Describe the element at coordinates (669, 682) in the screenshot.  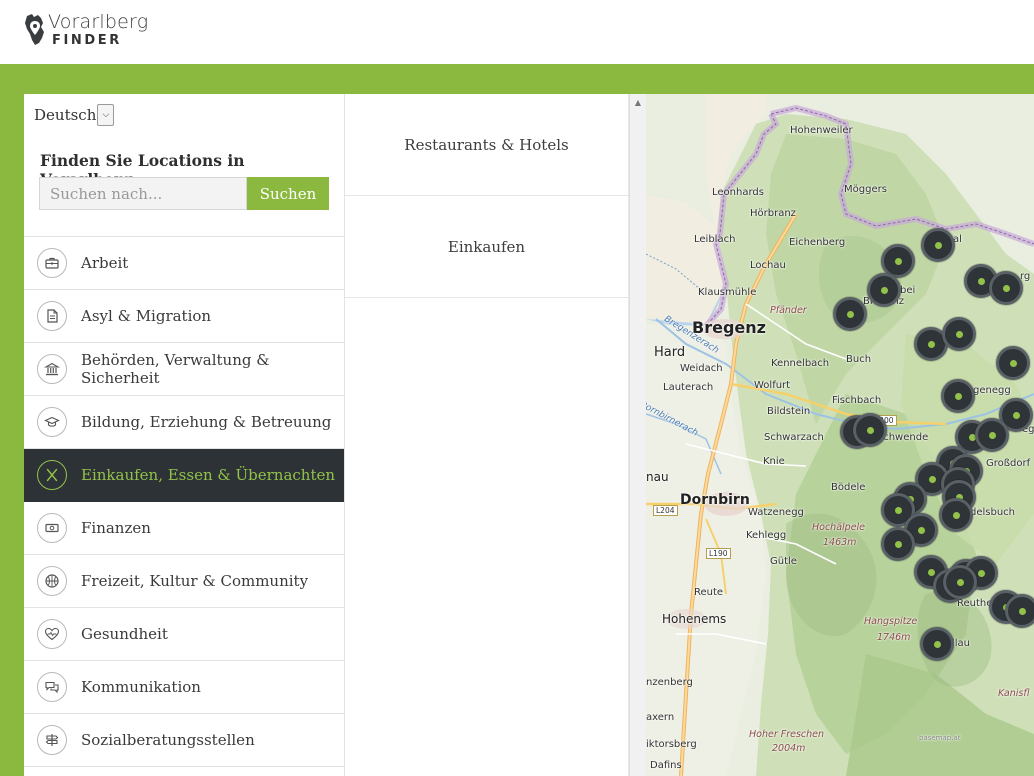
I see `map-label: nzenberg` at that location.